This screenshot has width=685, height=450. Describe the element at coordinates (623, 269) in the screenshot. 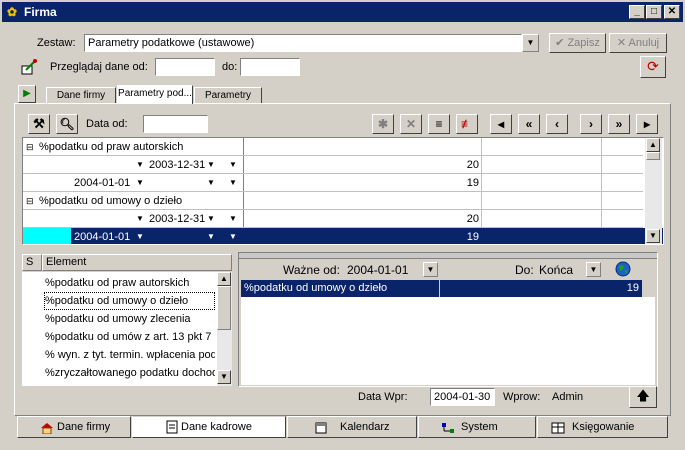

I see `globe-icon` at that location.